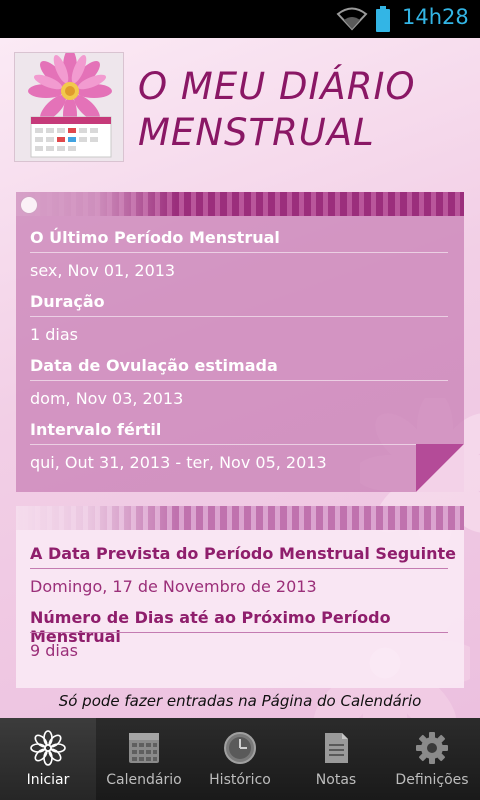  Describe the element at coordinates (256, 132) in the screenshot. I see `page-title-line-2: MENSTRUAL` at that location.